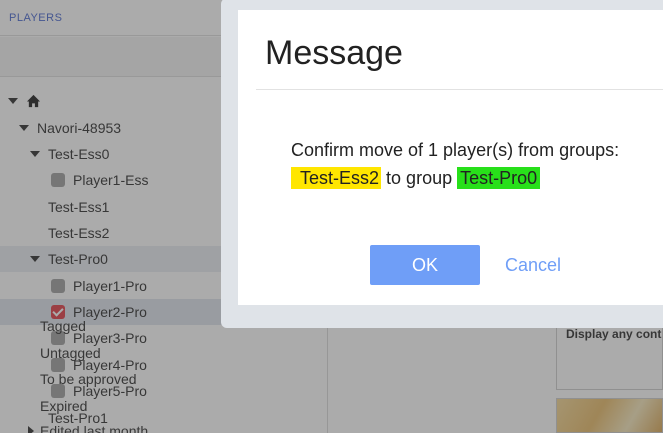 This screenshot has width=663, height=433. What do you see at coordinates (499, 178) in the screenshot?
I see `target-group-highlight: Test-Pro0` at bounding box center [499, 178].